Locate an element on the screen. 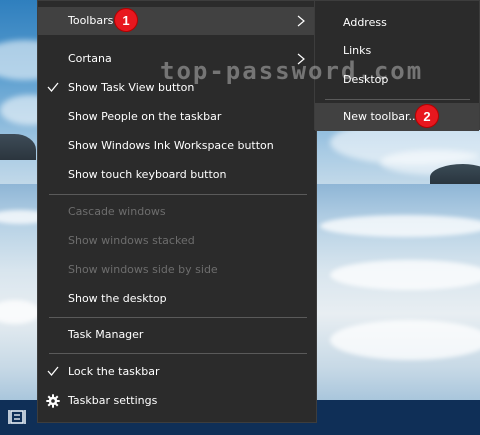 The height and width of the screenshot is (435, 480). menu-item-show-windows-side-by-side: Show windows side by side is located at coordinates (177, 270).